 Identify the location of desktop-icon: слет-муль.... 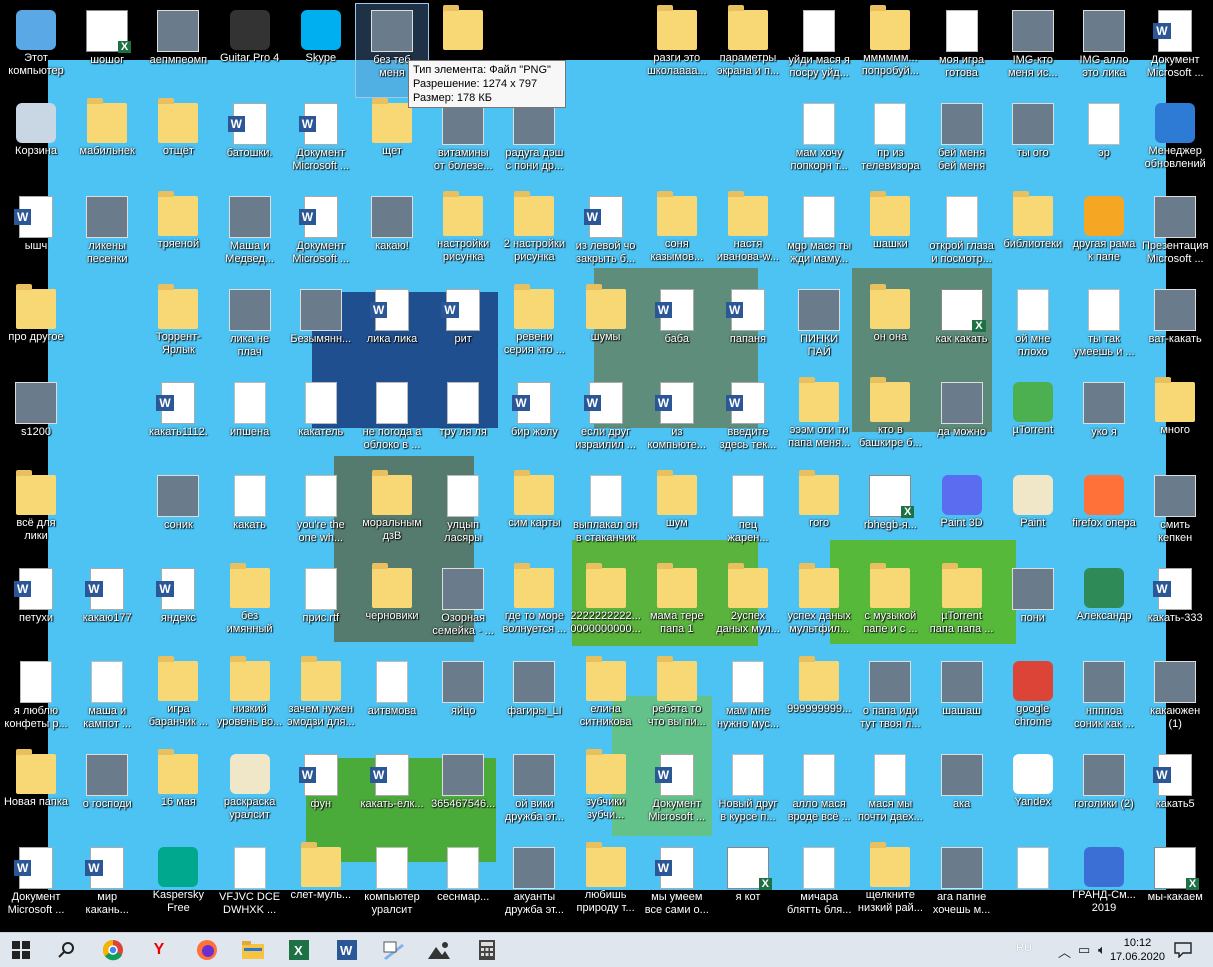
(321, 886).